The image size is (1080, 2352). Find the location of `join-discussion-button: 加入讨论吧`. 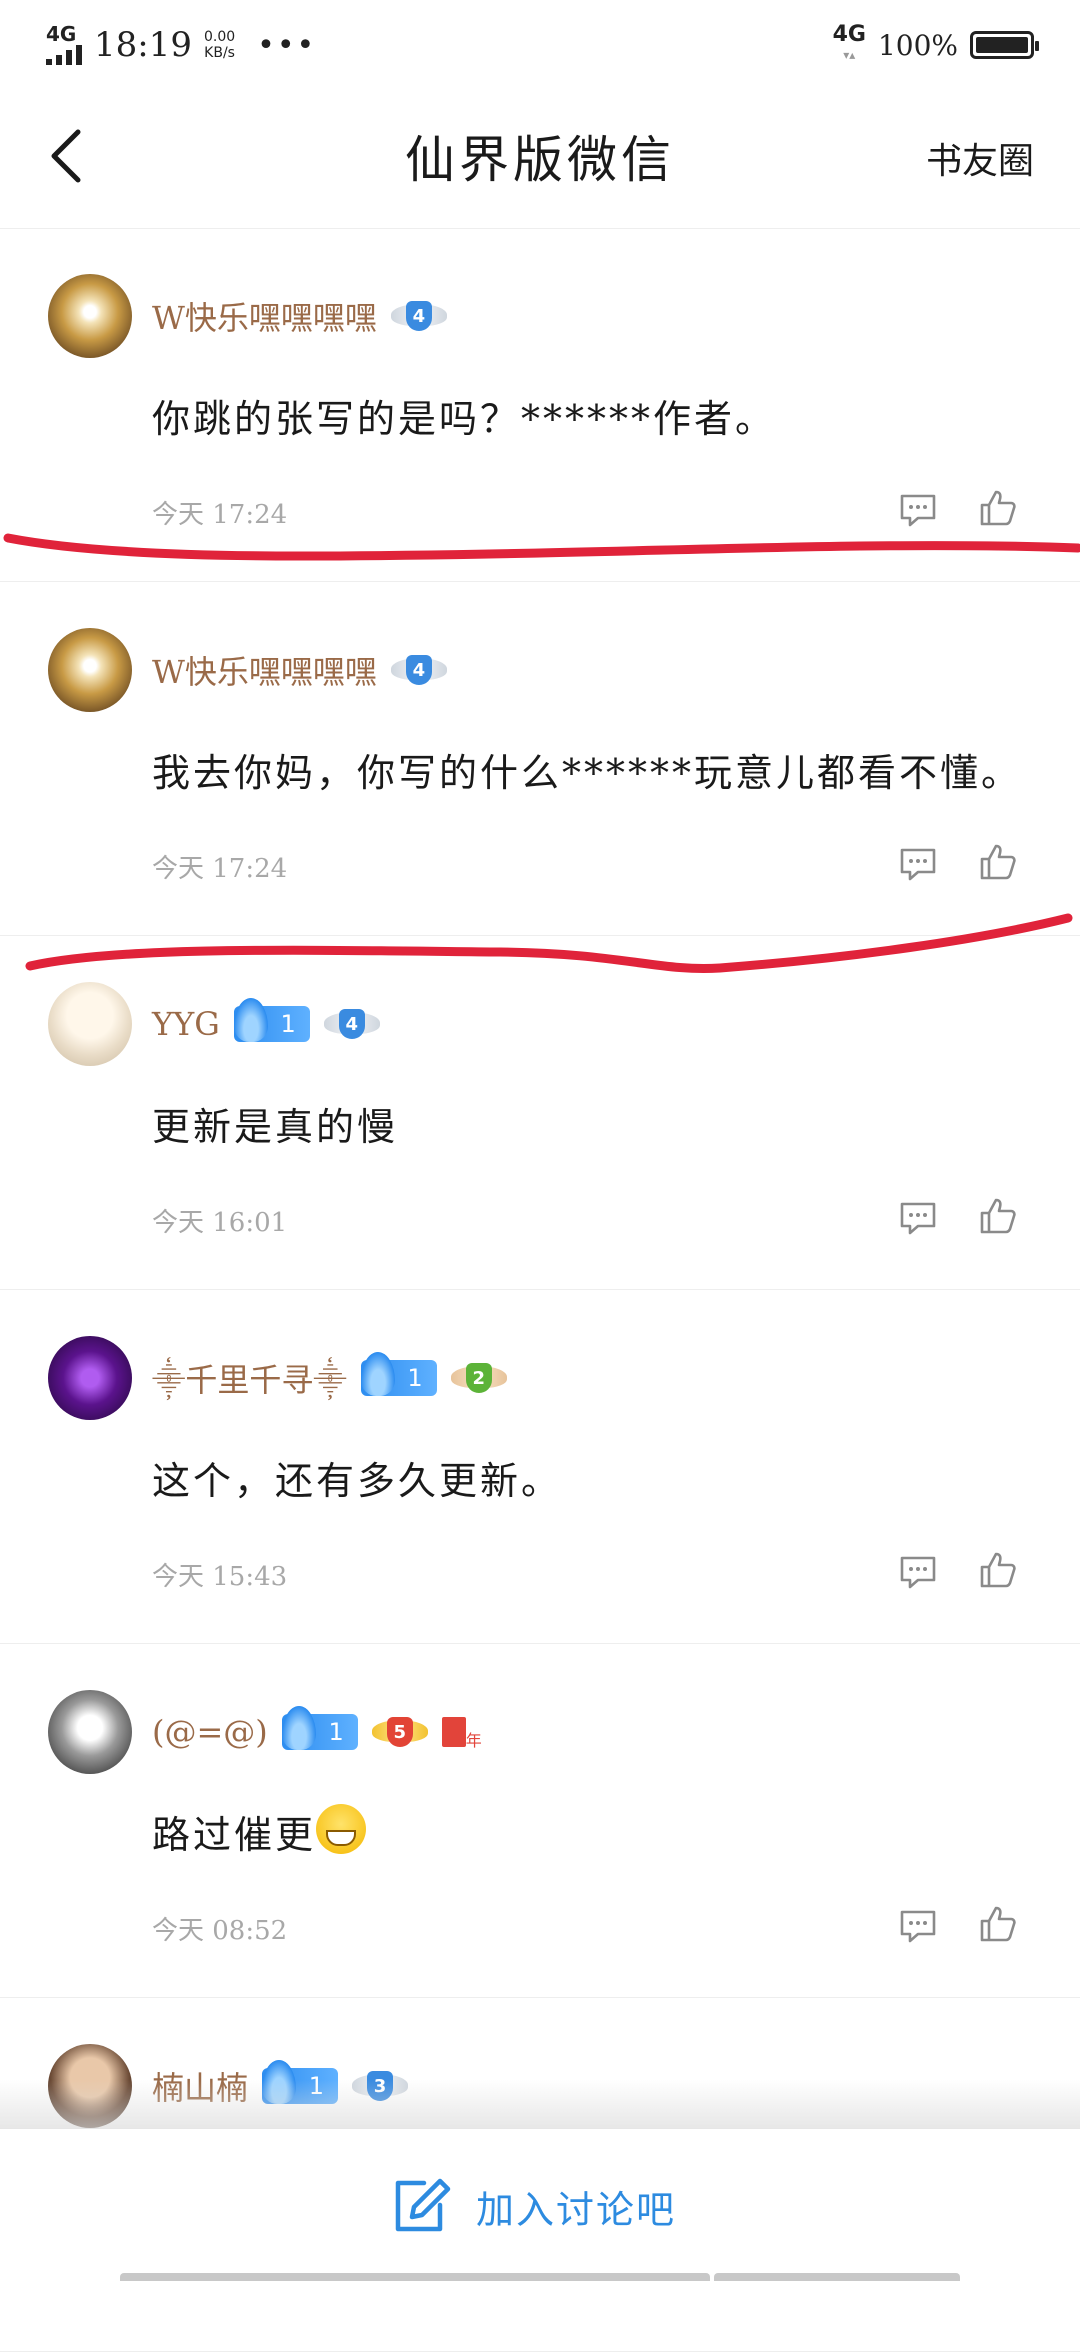

join-discussion-button: 加入讨论吧 is located at coordinates (533, 2206).